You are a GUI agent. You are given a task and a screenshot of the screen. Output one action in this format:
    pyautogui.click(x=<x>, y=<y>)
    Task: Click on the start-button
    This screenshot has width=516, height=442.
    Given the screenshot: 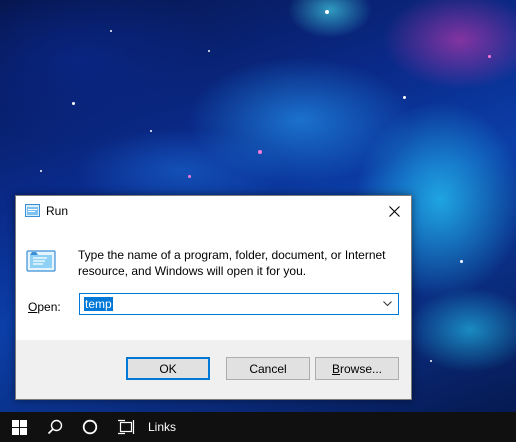 What is the action you would take?
    pyautogui.click(x=19, y=427)
    